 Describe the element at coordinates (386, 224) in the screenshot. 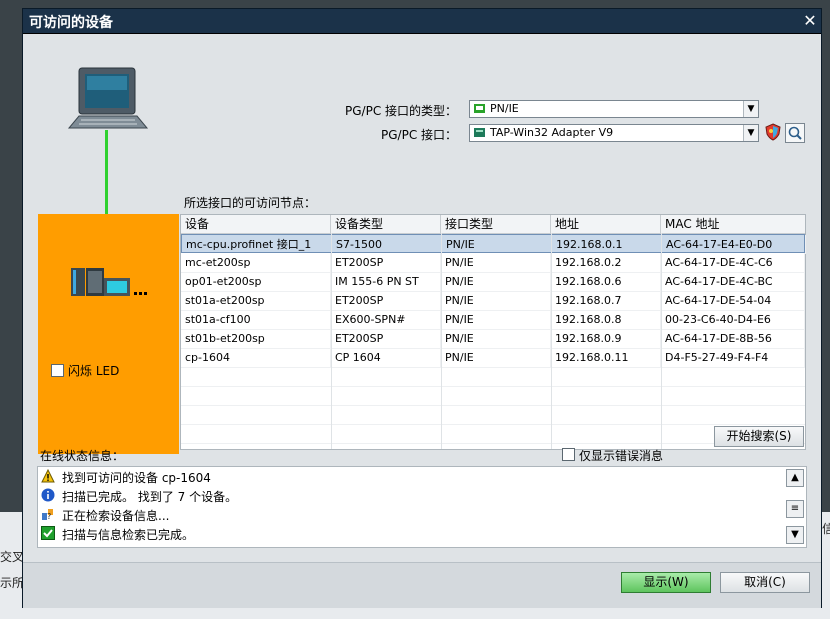

I see `column-header: 设备类型` at that location.